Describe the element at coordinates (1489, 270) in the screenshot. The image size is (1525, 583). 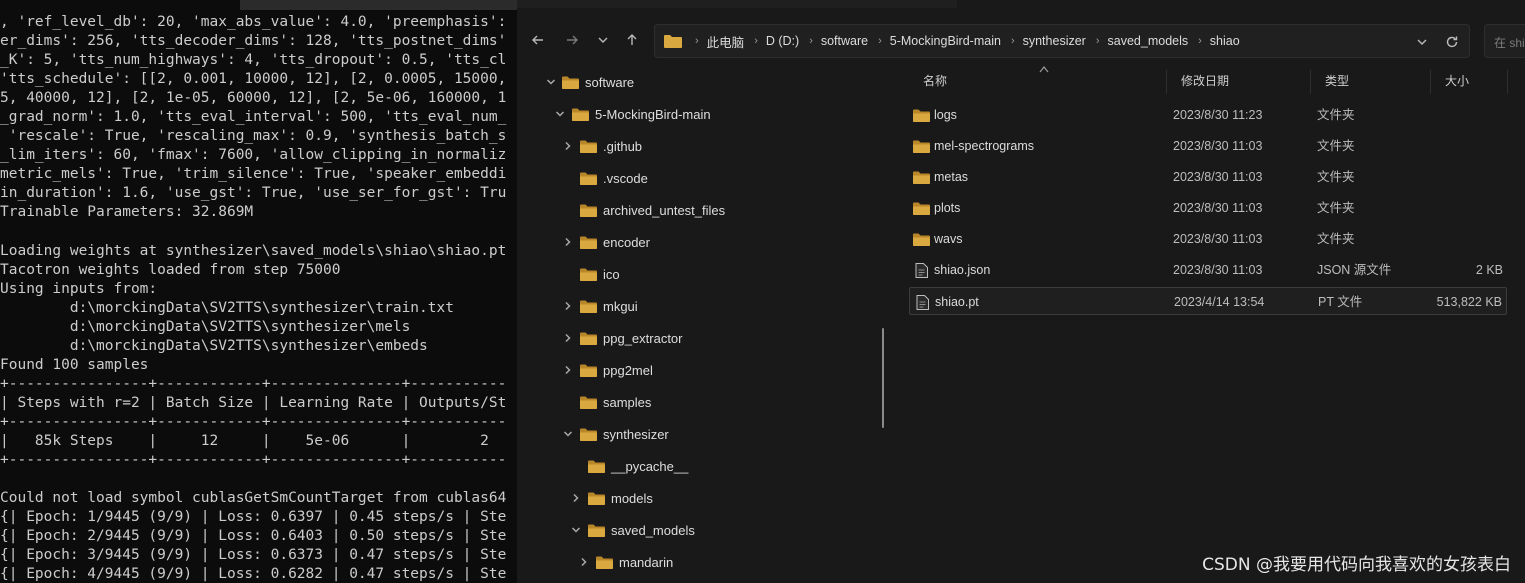
I see `file-size: 2 KB` at that location.